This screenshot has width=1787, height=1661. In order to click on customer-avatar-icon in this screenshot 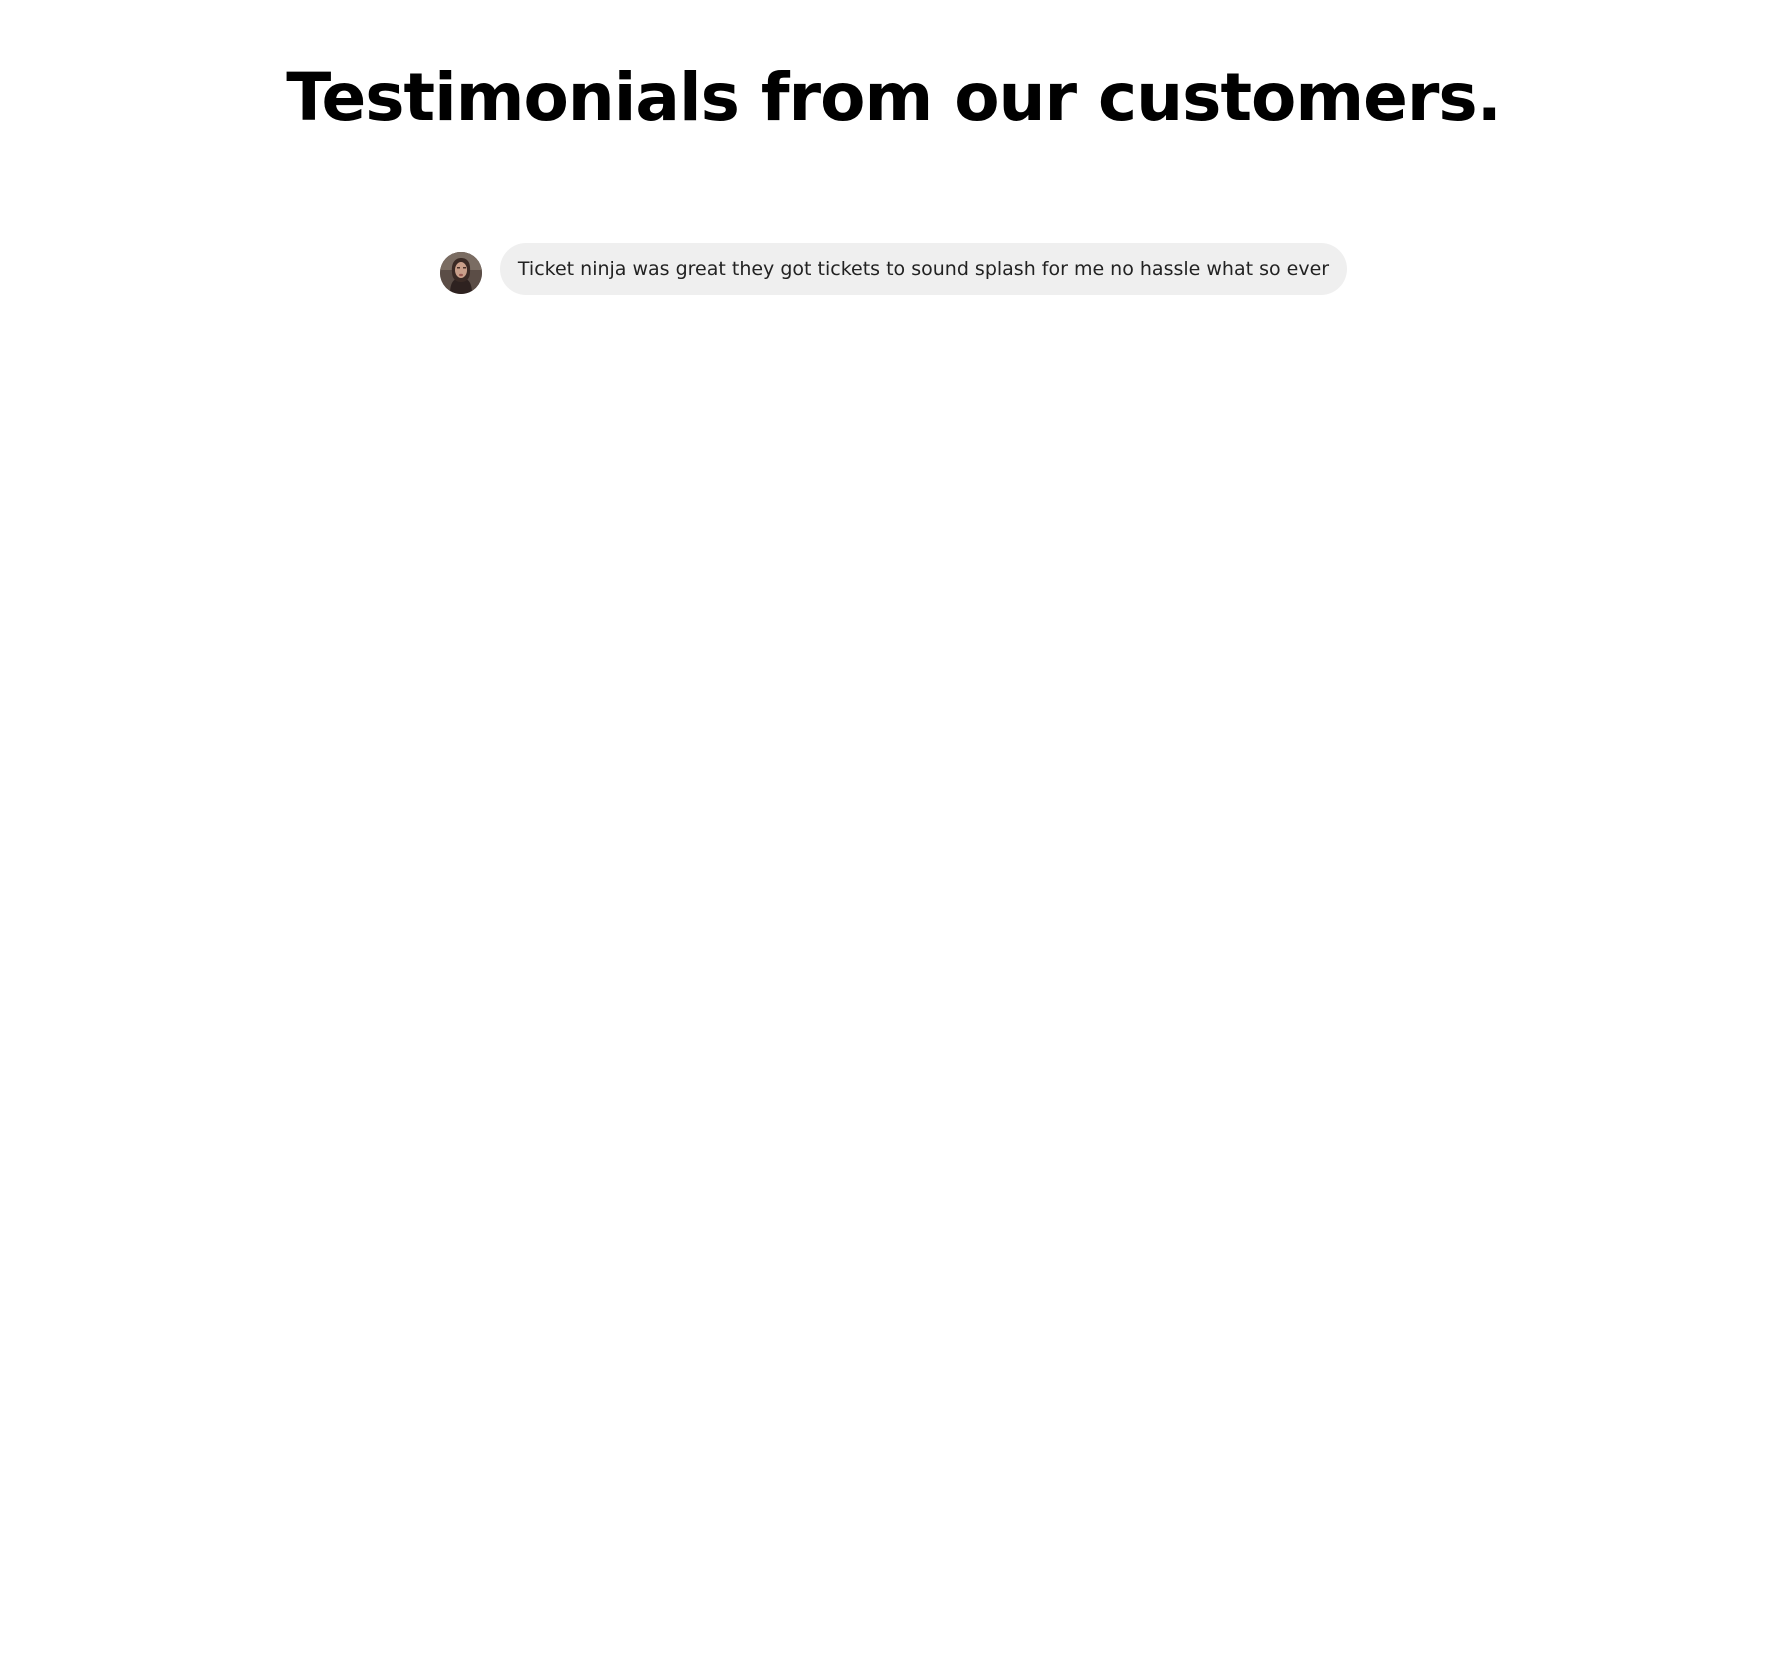, I will do `click(460, 273)`.